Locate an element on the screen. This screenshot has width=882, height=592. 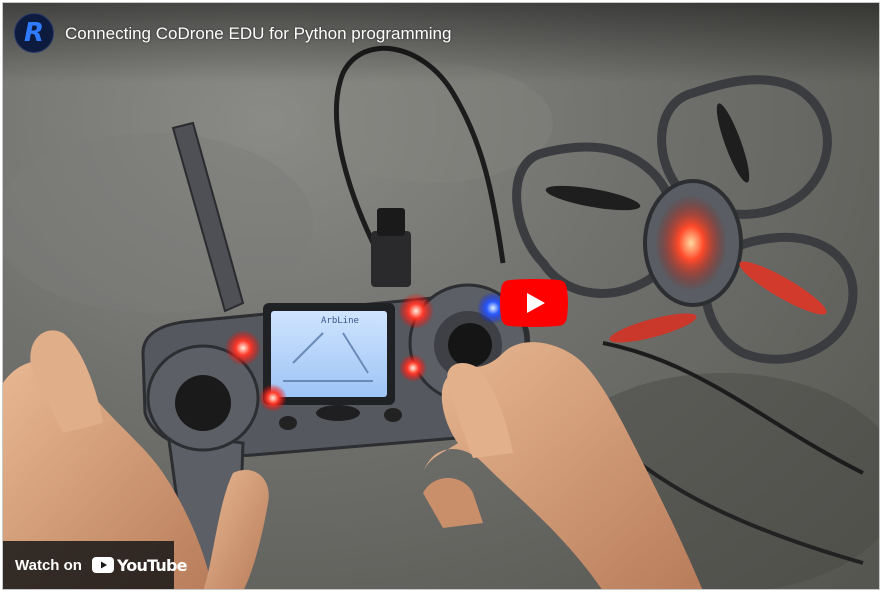
watch-on-youtube-button: Watch on YouTube is located at coordinates (95, 565).